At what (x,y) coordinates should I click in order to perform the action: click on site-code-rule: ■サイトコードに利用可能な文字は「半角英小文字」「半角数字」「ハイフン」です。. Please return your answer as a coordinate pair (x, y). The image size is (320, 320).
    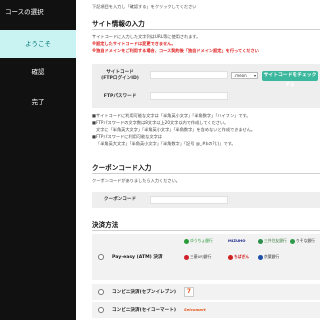
    Looking at the image, I should click on (171, 115).